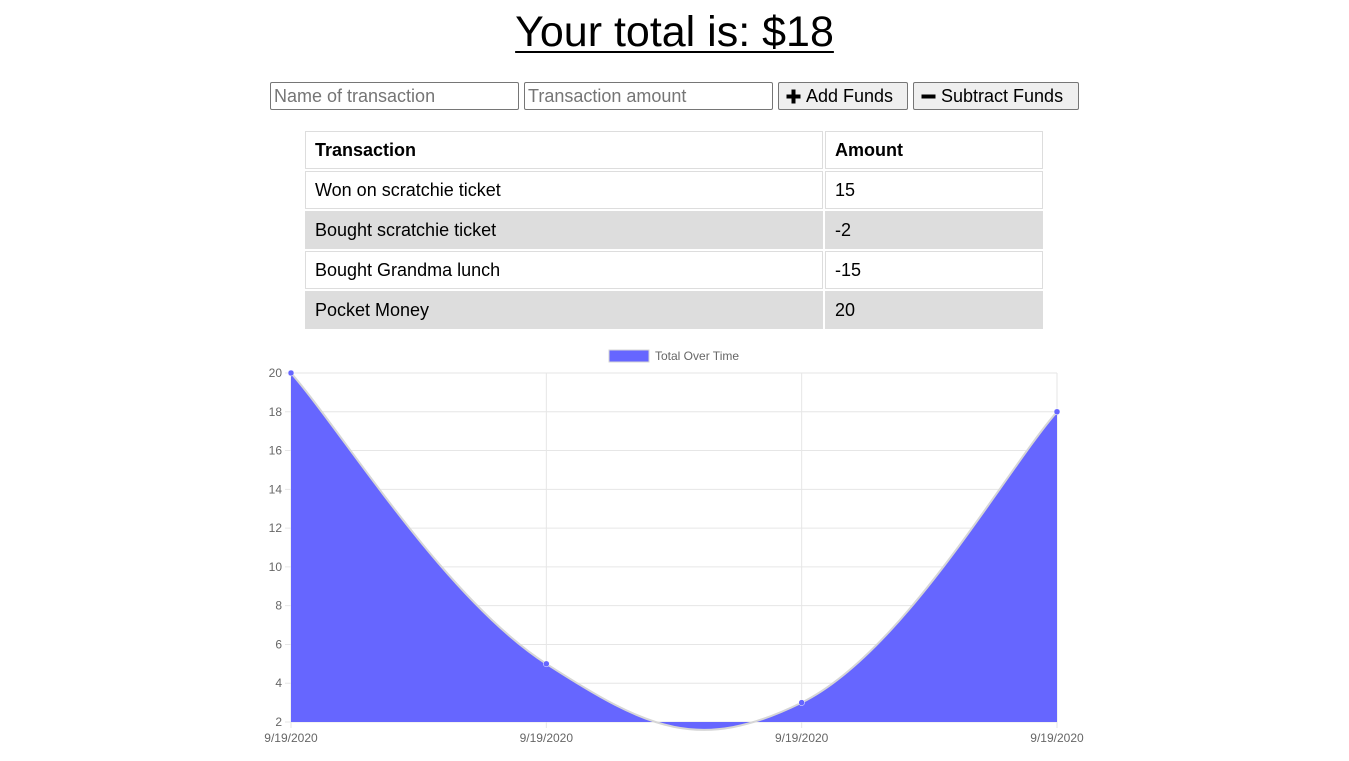 The width and height of the screenshot is (1349, 761). I want to click on transaction-amount-input, so click(648, 96).